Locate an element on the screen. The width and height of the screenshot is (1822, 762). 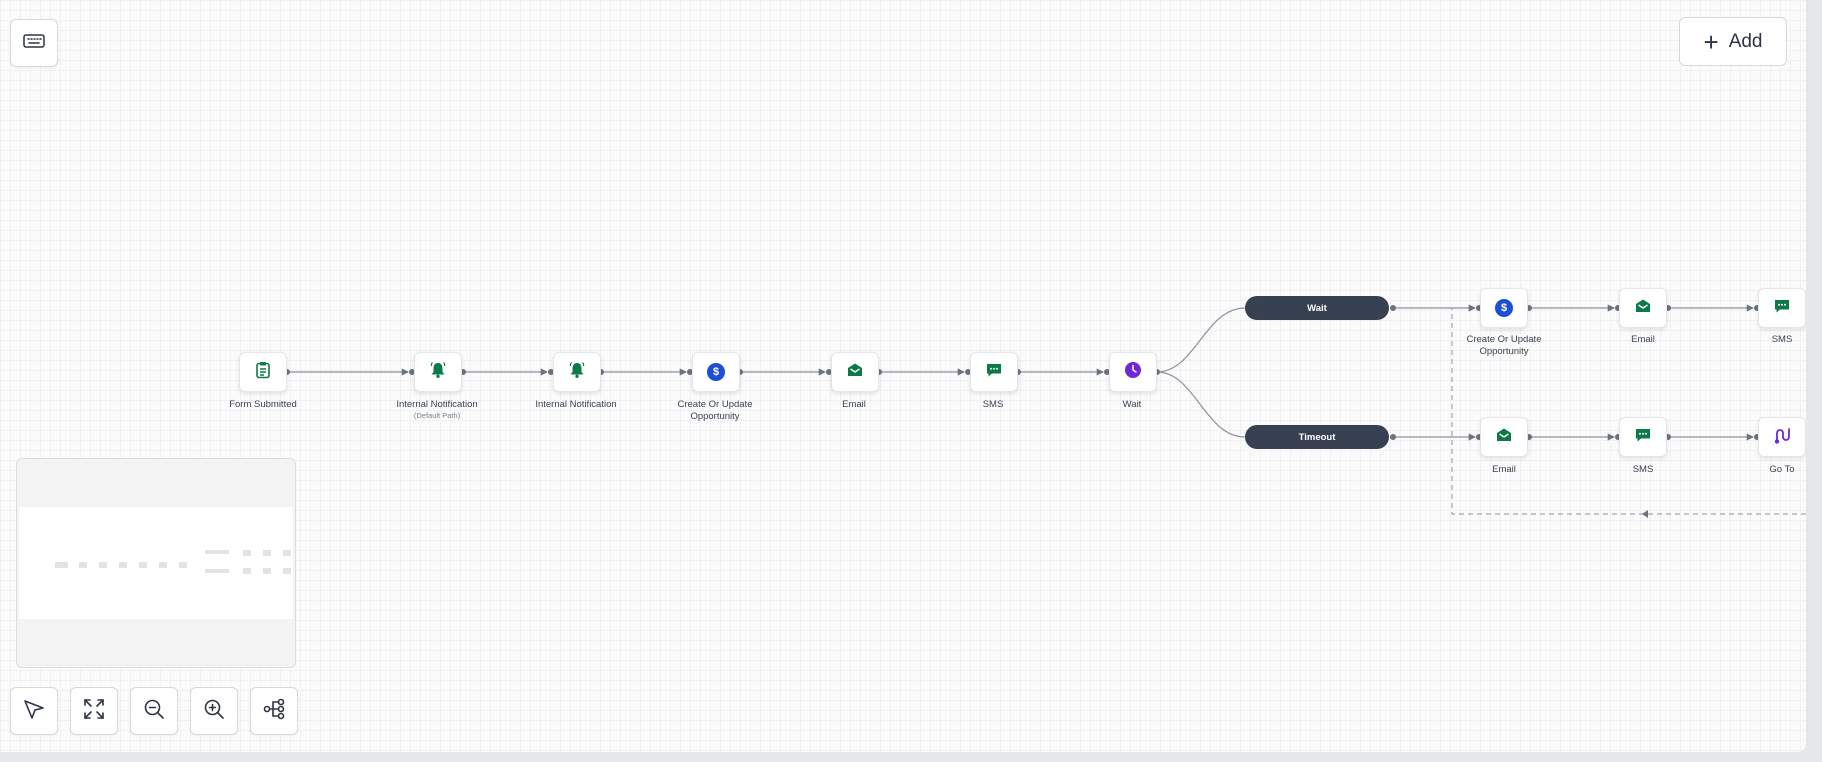
workflow-node-wait is located at coordinates (1133, 372).